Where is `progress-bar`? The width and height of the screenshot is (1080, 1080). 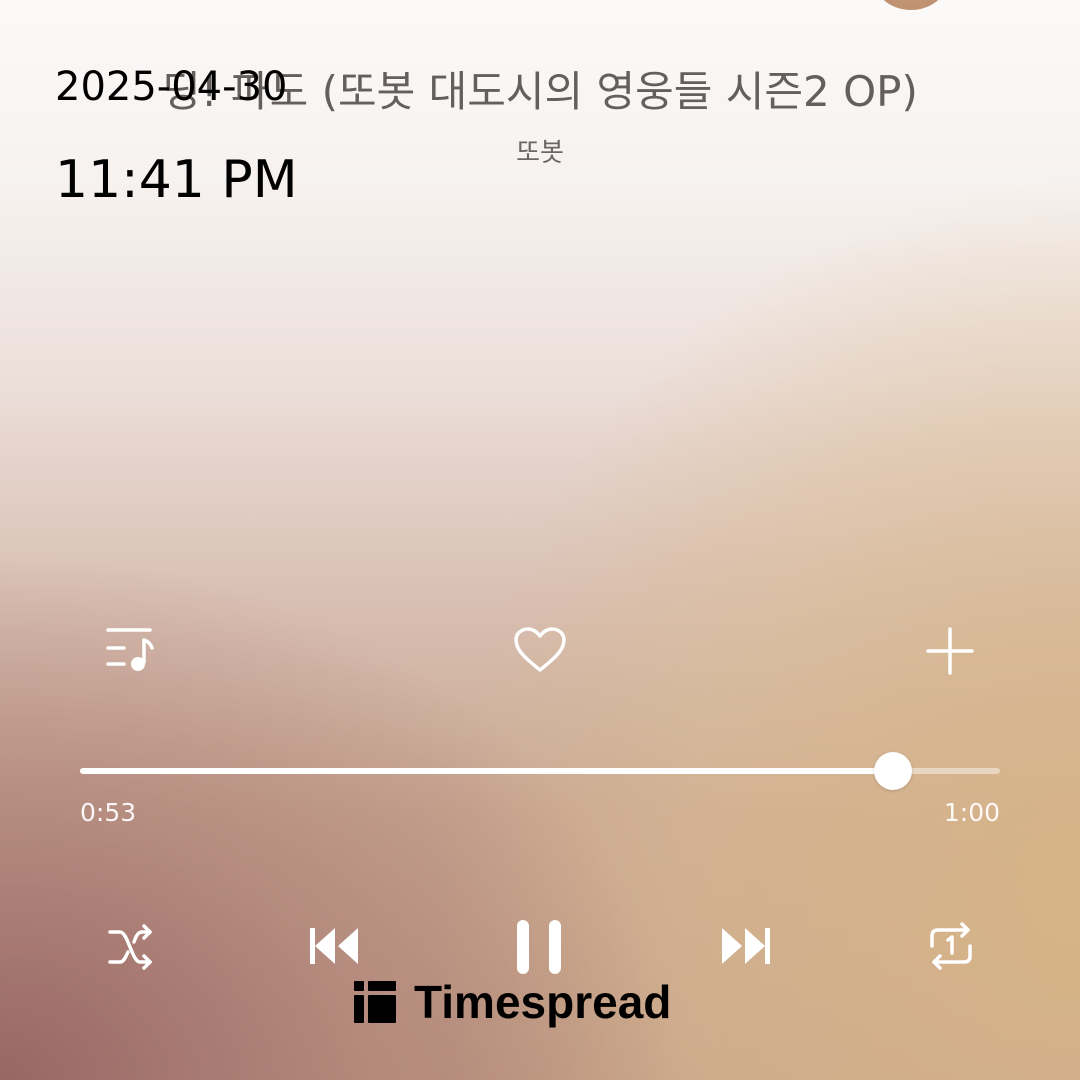 progress-bar is located at coordinates (540, 771).